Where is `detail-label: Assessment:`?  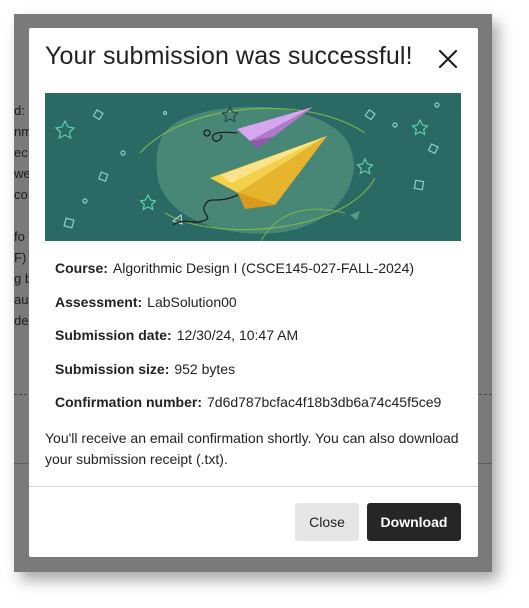 detail-label: Assessment: is located at coordinates (99, 301).